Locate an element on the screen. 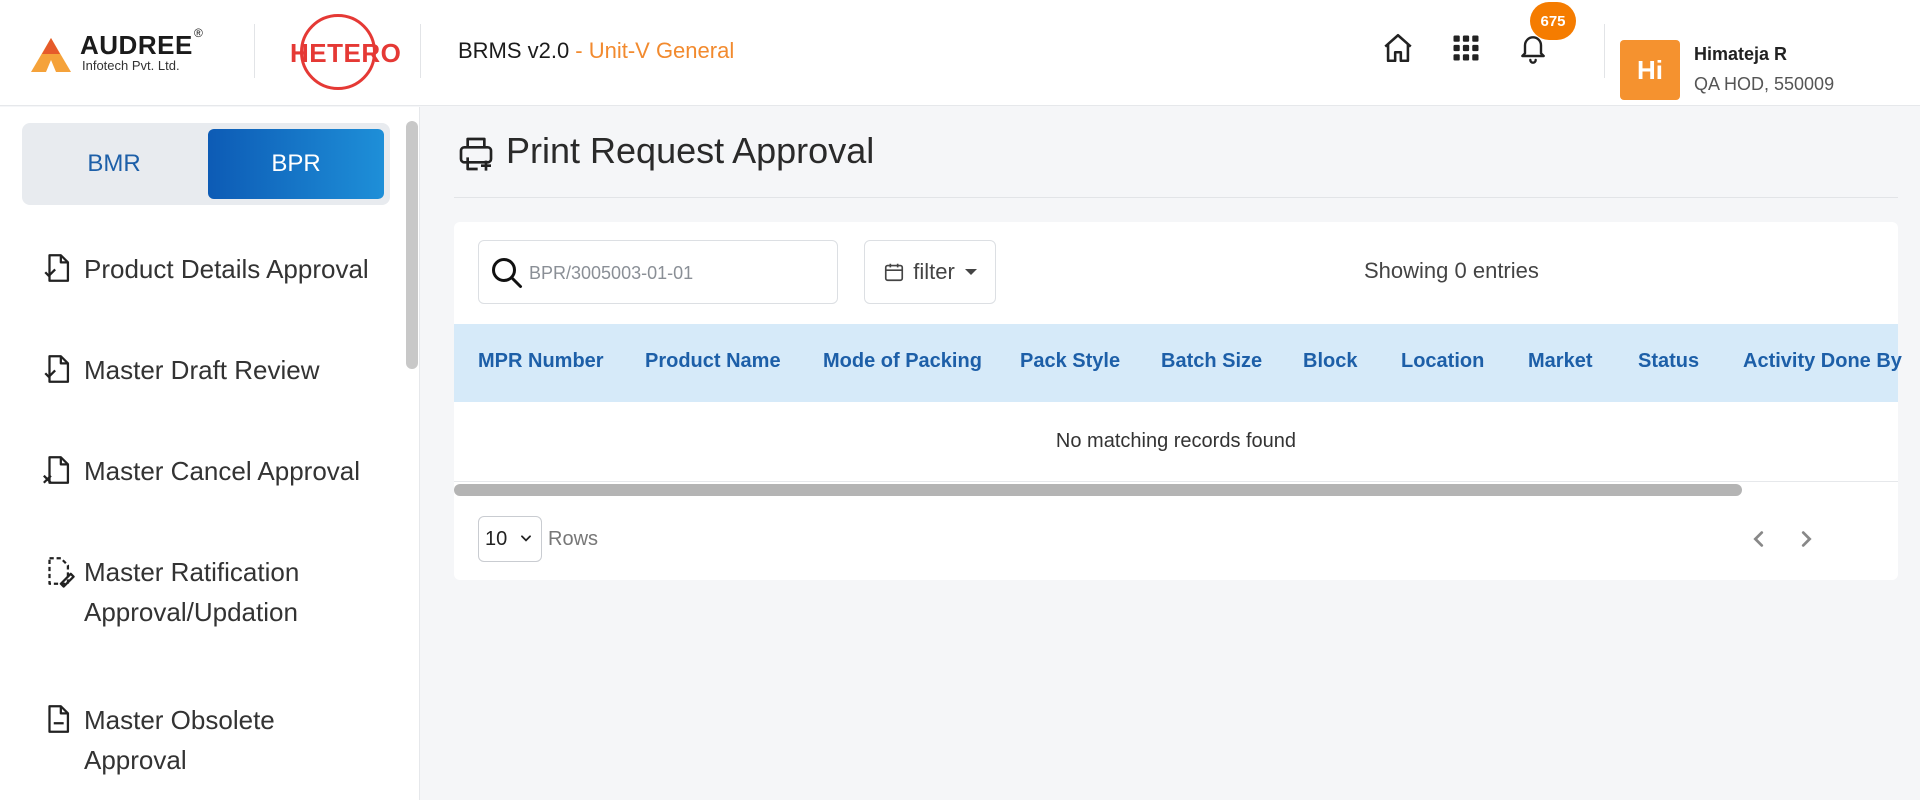 Image resolution: width=1920 pixels, height=800 pixels. table-empty-row: No matching records found is located at coordinates (1176, 442).